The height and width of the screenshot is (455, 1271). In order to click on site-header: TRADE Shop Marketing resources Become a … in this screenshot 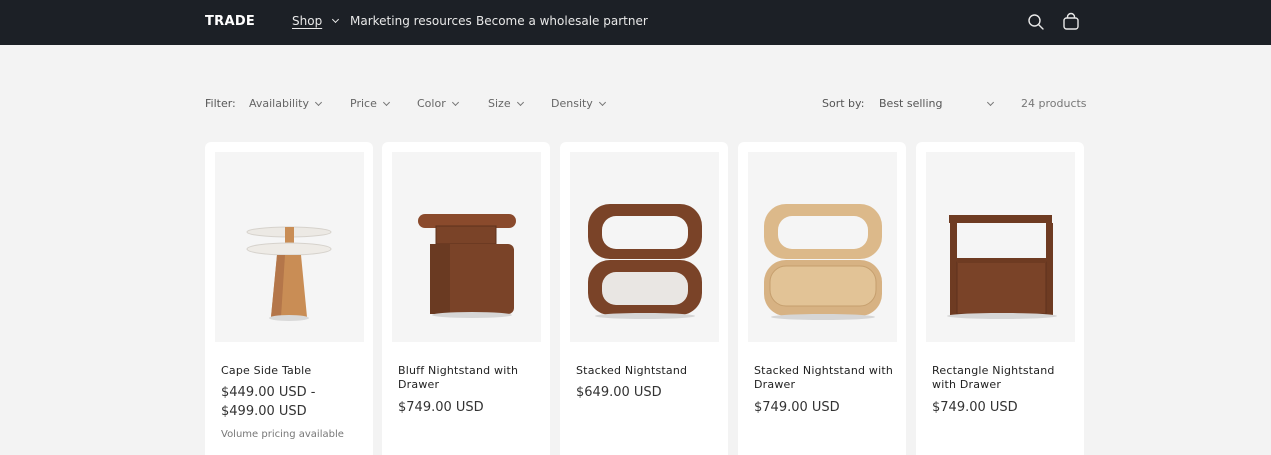, I will do `click(635, 22)`.